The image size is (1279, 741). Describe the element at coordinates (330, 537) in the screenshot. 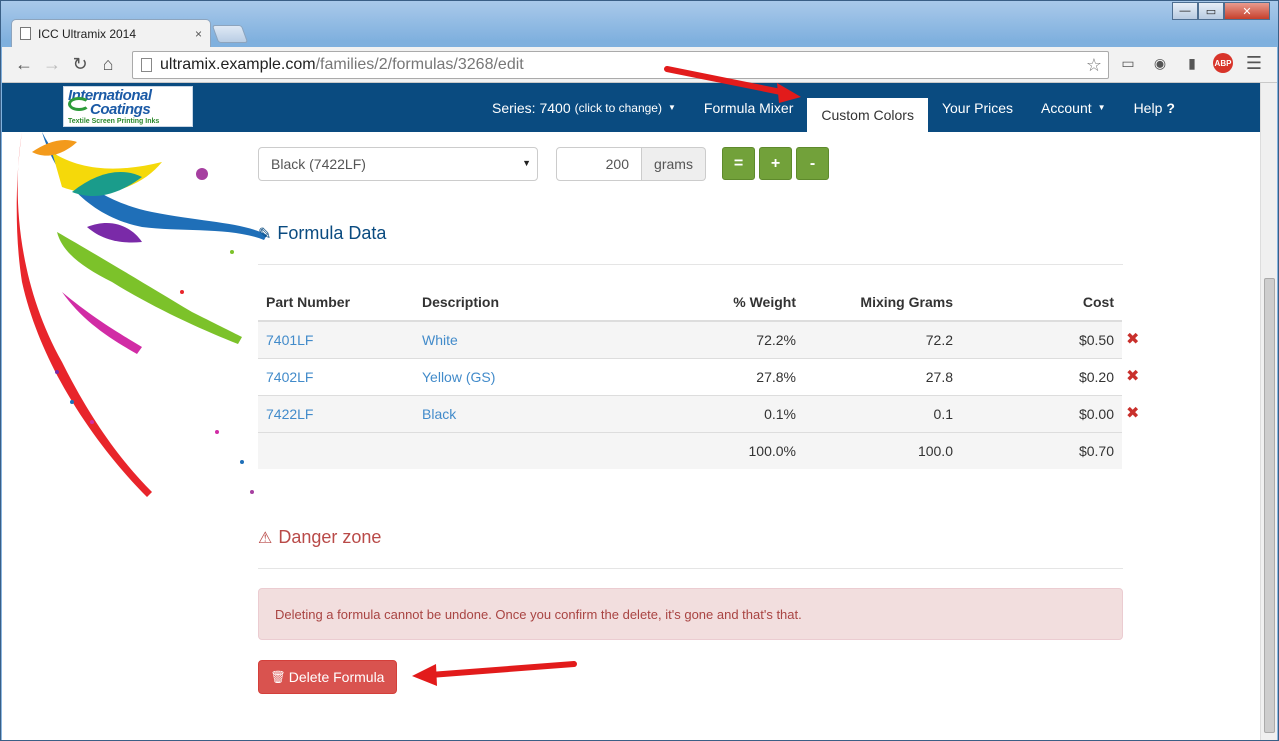

I see `danger-zone-title: Danger zone` at that location.